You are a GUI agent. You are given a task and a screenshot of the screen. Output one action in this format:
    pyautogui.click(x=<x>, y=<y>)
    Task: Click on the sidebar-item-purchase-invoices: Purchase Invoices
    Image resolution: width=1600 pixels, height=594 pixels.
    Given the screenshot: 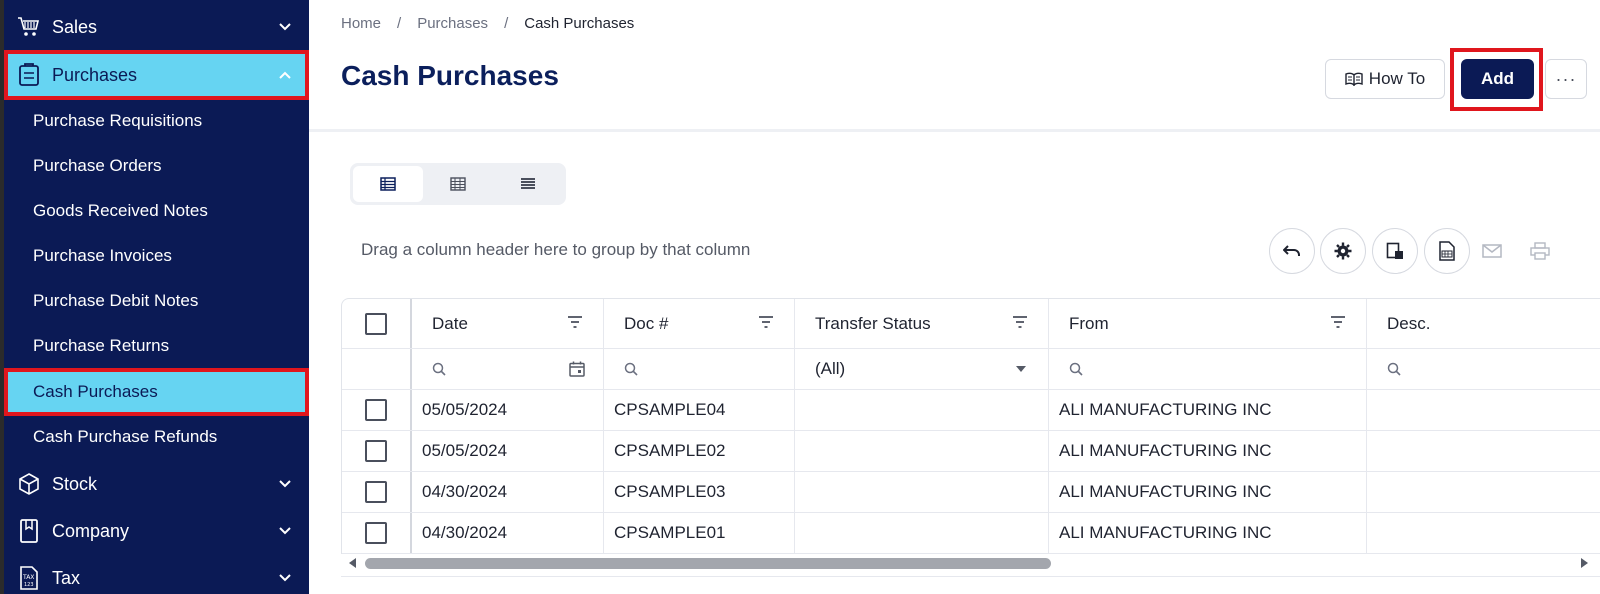 What is the action you would take?
    pyautogui.click(x=156, y=256)
    